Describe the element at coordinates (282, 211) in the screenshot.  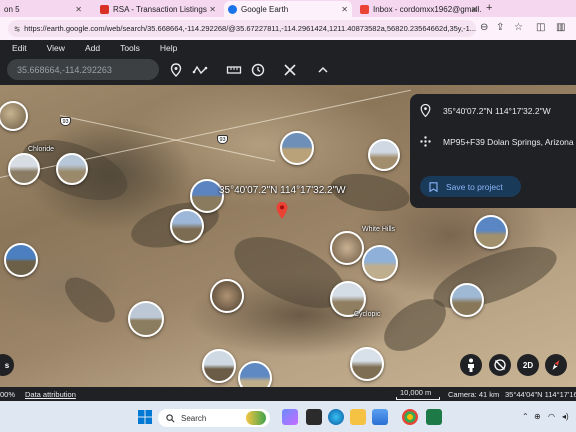
I see `location-pin-icon` at that location.